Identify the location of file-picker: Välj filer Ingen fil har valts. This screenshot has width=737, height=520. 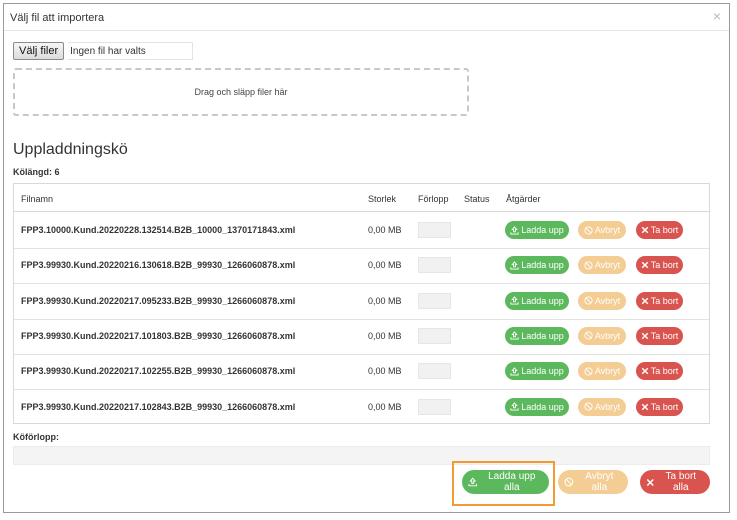
(103, 51).